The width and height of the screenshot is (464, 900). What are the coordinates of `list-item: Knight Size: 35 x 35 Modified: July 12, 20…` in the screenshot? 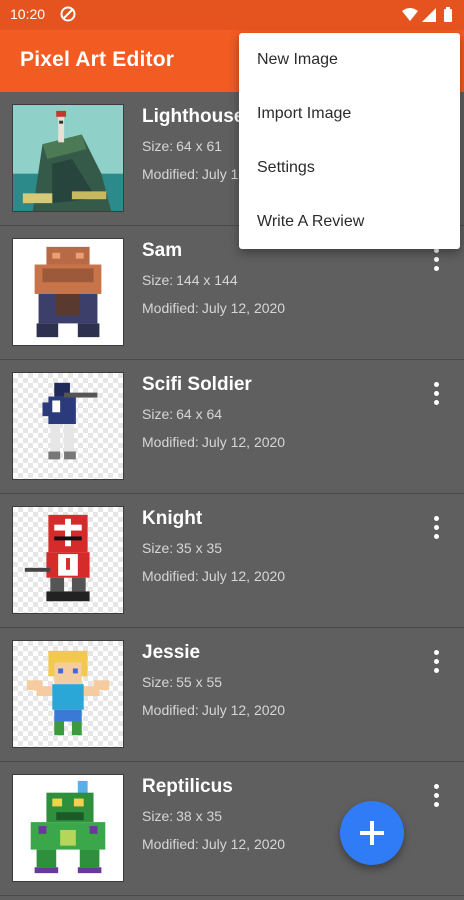 It's located at (232, 561).